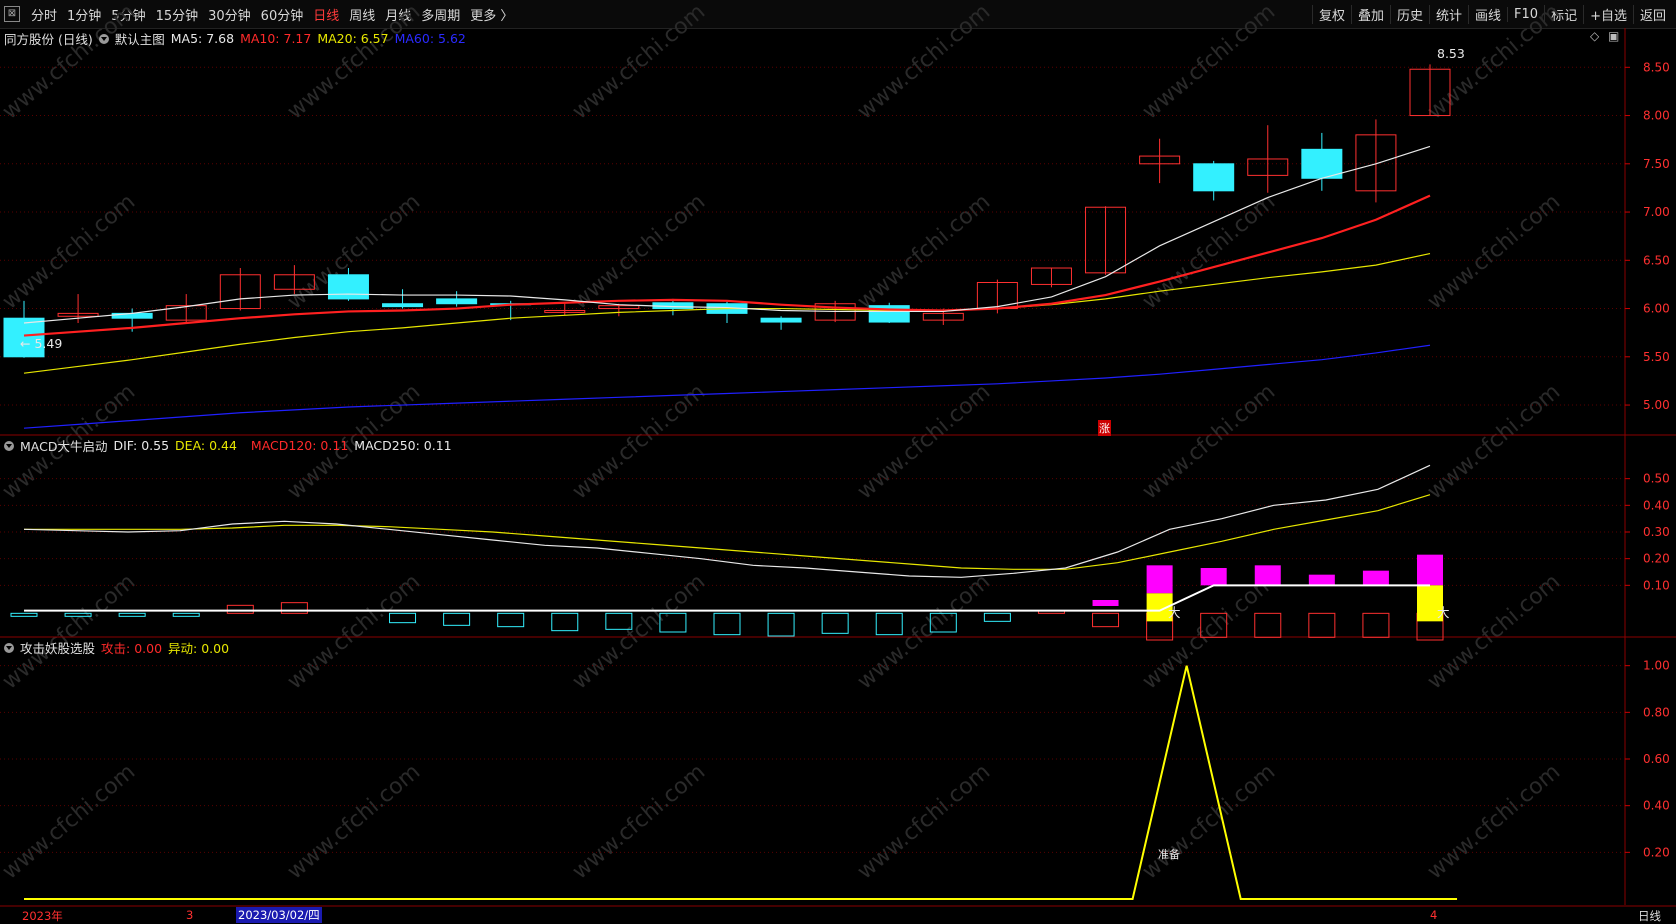 The image size is (1676, 924). What do you see at coordinates (1656, 712) in the screenshot?
I see `y-tick-label: 0.80` at bounding box center [1656, 712].